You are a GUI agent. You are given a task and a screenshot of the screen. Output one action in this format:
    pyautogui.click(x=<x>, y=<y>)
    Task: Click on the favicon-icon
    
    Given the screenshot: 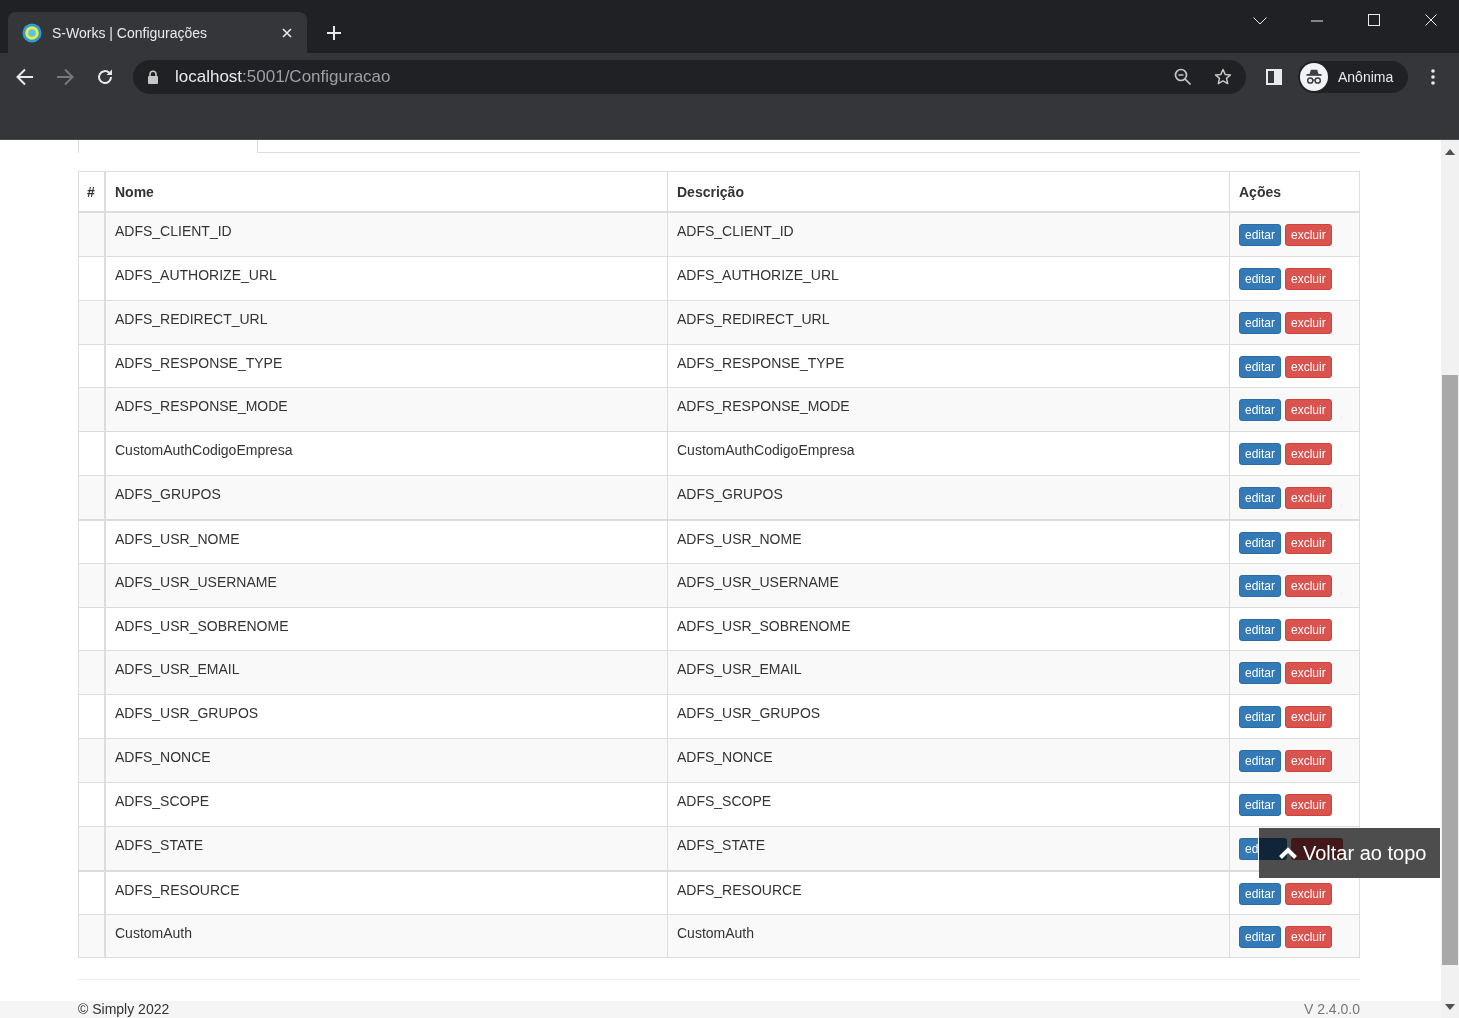 What is the action you would take?
    pyautogui.click(x=32, y=32)
    